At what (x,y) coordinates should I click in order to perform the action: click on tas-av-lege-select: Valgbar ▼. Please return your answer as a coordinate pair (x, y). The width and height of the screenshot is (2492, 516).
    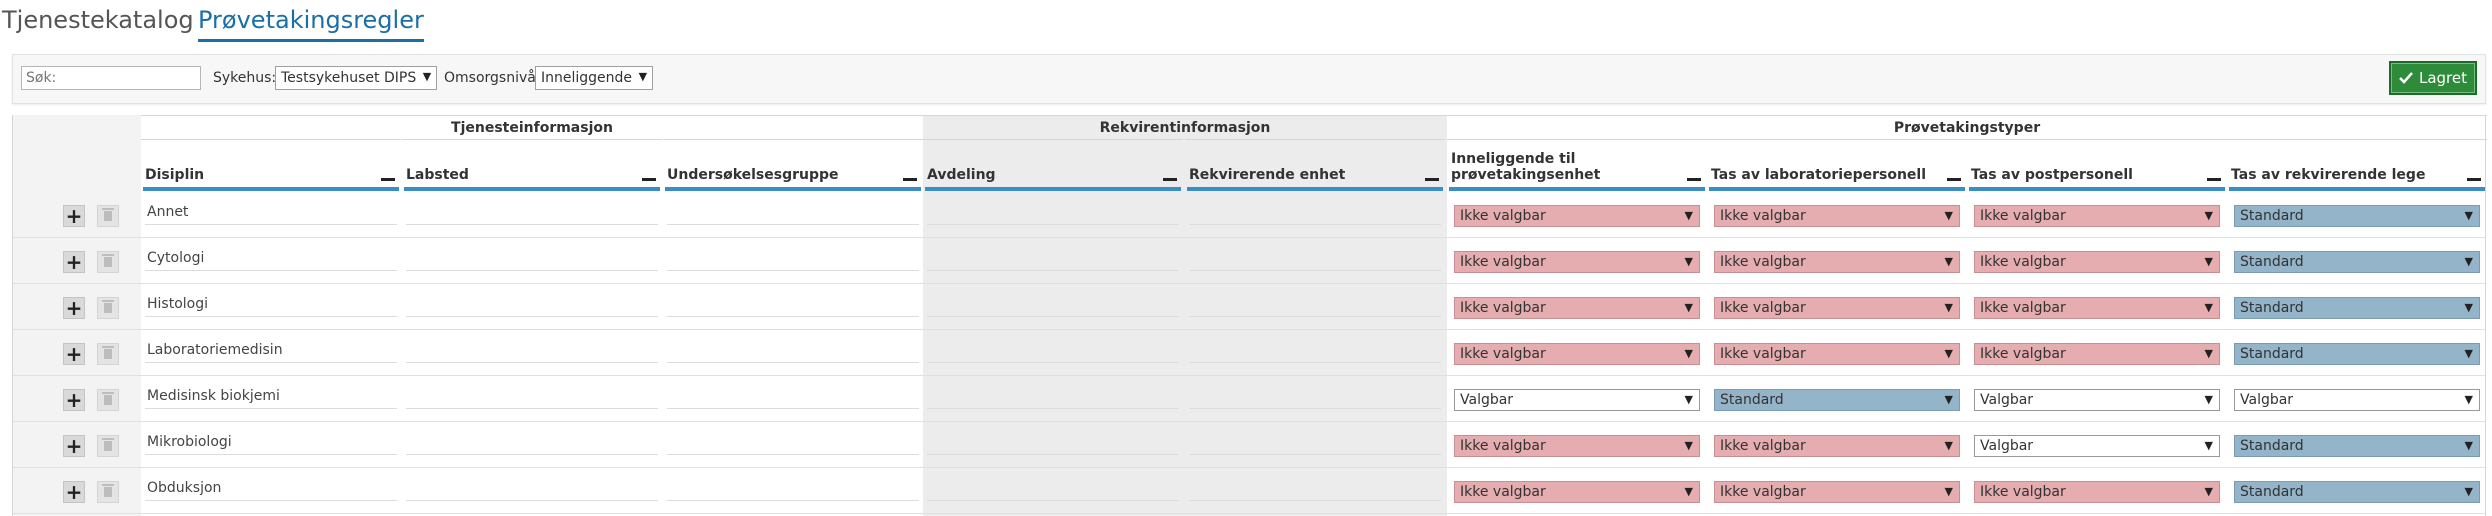
    Looking at the image, I should click on (2357, 400).